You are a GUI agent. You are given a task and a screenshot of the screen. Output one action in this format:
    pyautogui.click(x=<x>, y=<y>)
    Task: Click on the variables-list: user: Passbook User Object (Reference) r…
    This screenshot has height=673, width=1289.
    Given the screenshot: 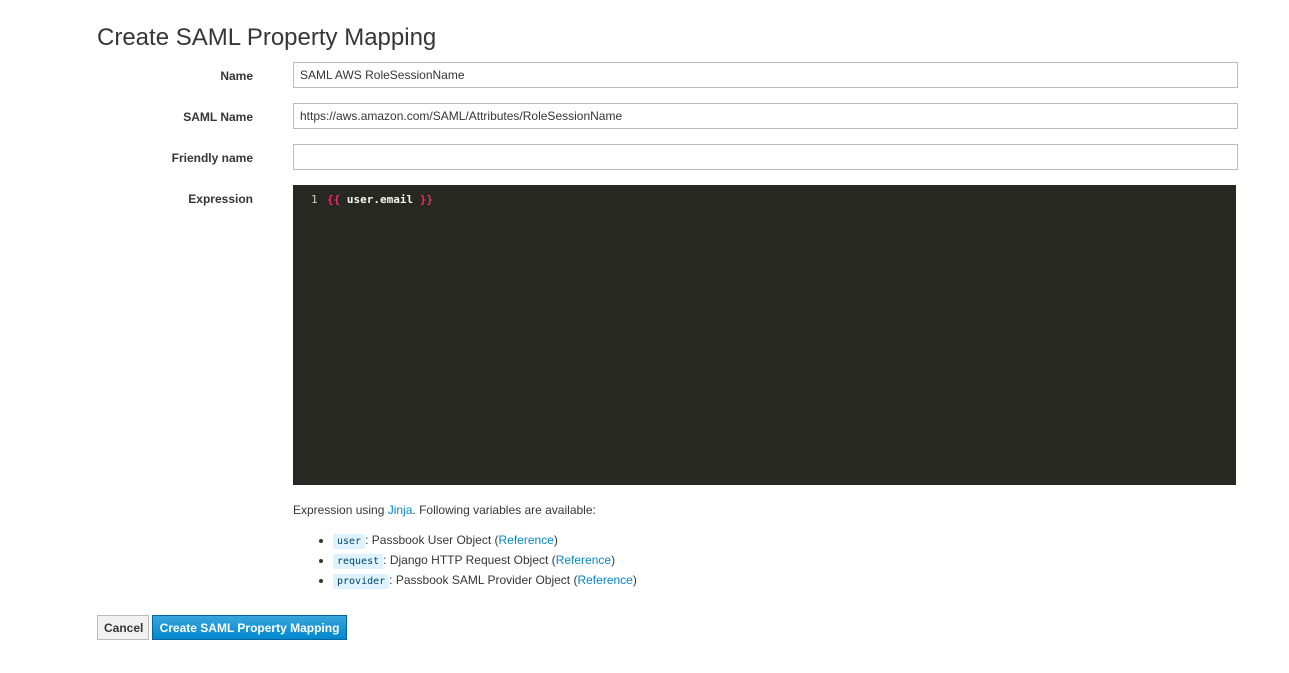 What is the action you would take?
    pyautogui.click(x=476, y=560)
    